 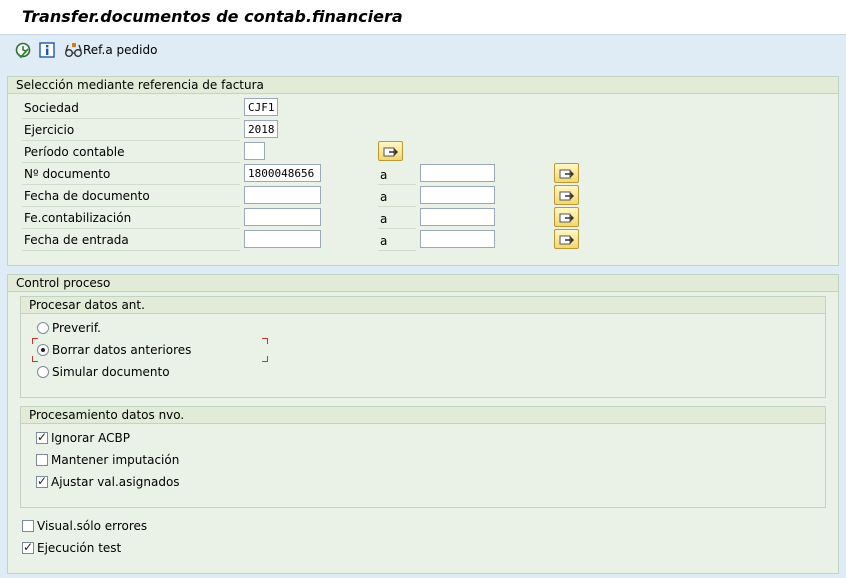 What do you see at coordinates (254, 151) in the screenshot?
I see `periodo-input` at bounding box center [254, 151].